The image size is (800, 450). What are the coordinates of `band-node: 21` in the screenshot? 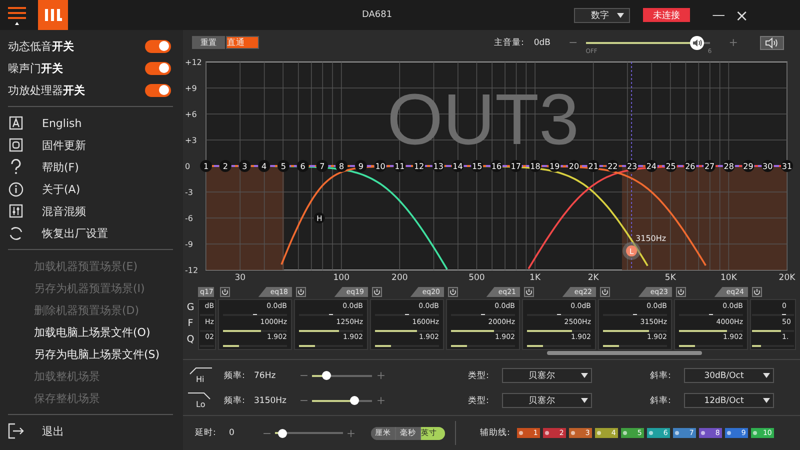 It's located at (593, 166).